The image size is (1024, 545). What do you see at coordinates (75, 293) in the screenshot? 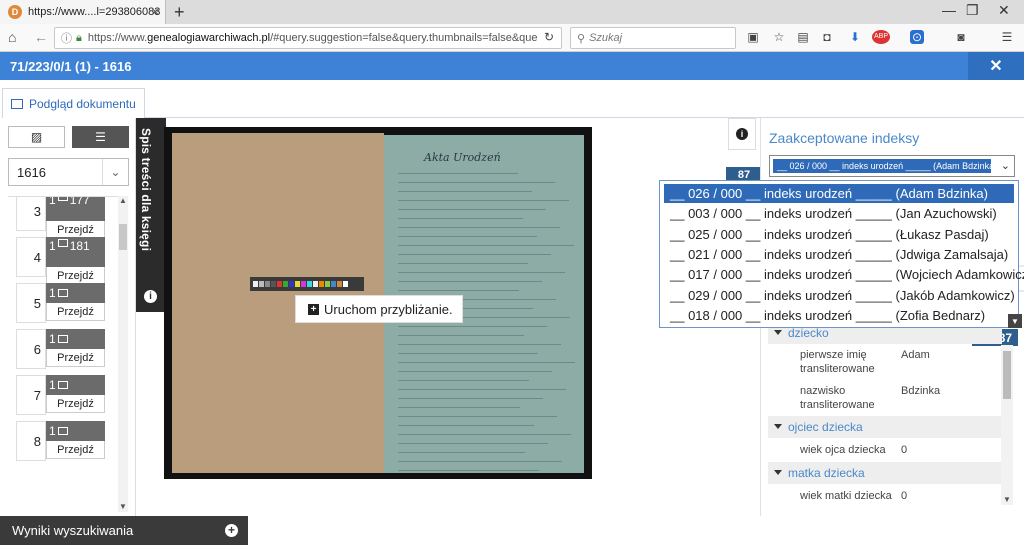
I see `page-index-badge: 1` at bounding box center [75, 293].